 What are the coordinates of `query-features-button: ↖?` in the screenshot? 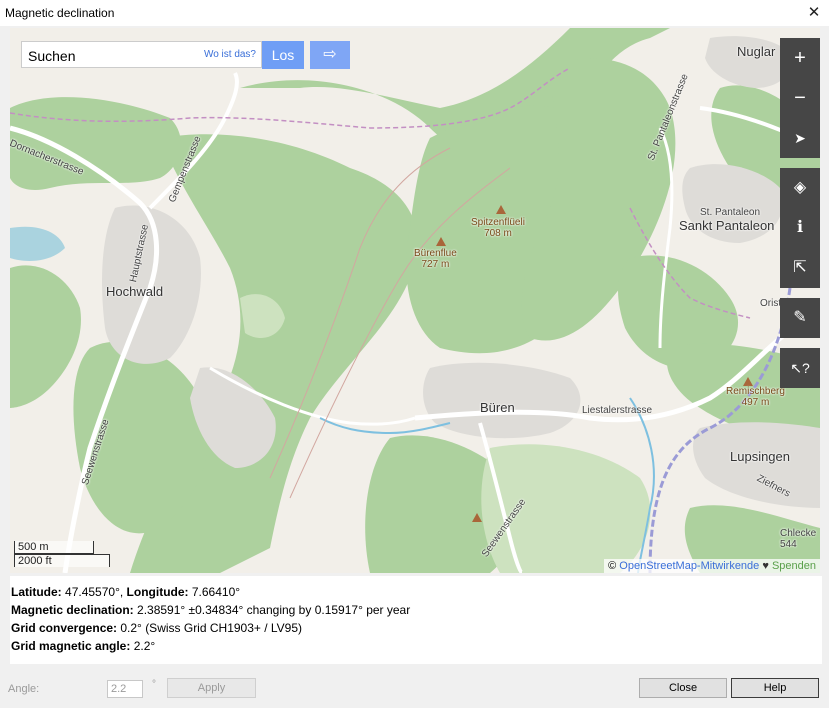 It's located at (800, 368).